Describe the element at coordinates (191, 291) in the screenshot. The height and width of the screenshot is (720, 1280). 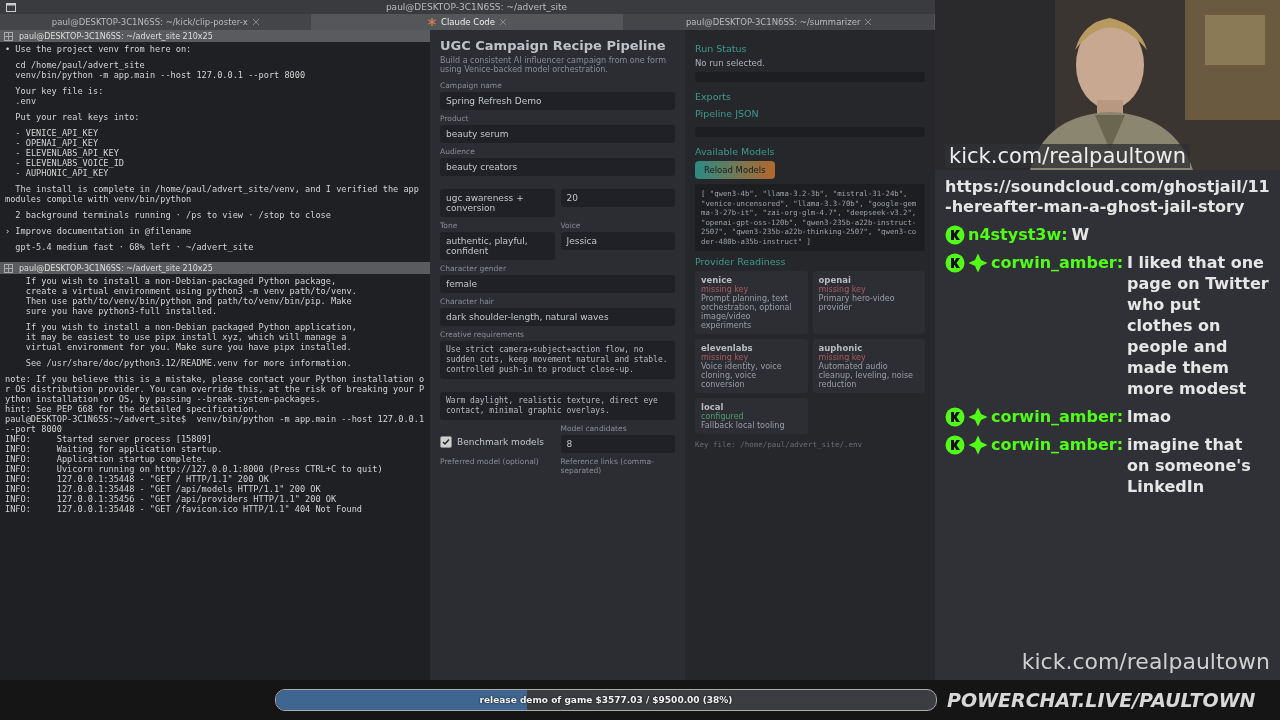
I see `terminal-line: create a virtual environment using python3 -m venv path/to/venv.` at that location.